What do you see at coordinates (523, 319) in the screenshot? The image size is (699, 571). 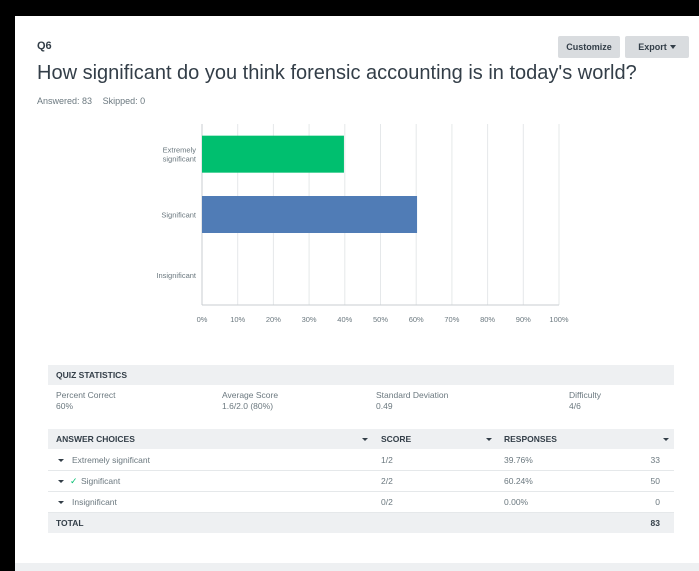 I see `x-tick-label: 90%` at bounding box center [523, 319].